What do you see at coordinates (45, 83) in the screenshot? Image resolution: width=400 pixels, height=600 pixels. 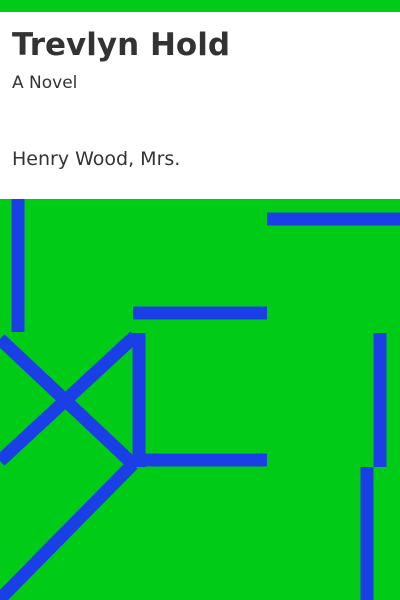 I see `book-subtitle: A Novel` at bounding box center [45, 83].